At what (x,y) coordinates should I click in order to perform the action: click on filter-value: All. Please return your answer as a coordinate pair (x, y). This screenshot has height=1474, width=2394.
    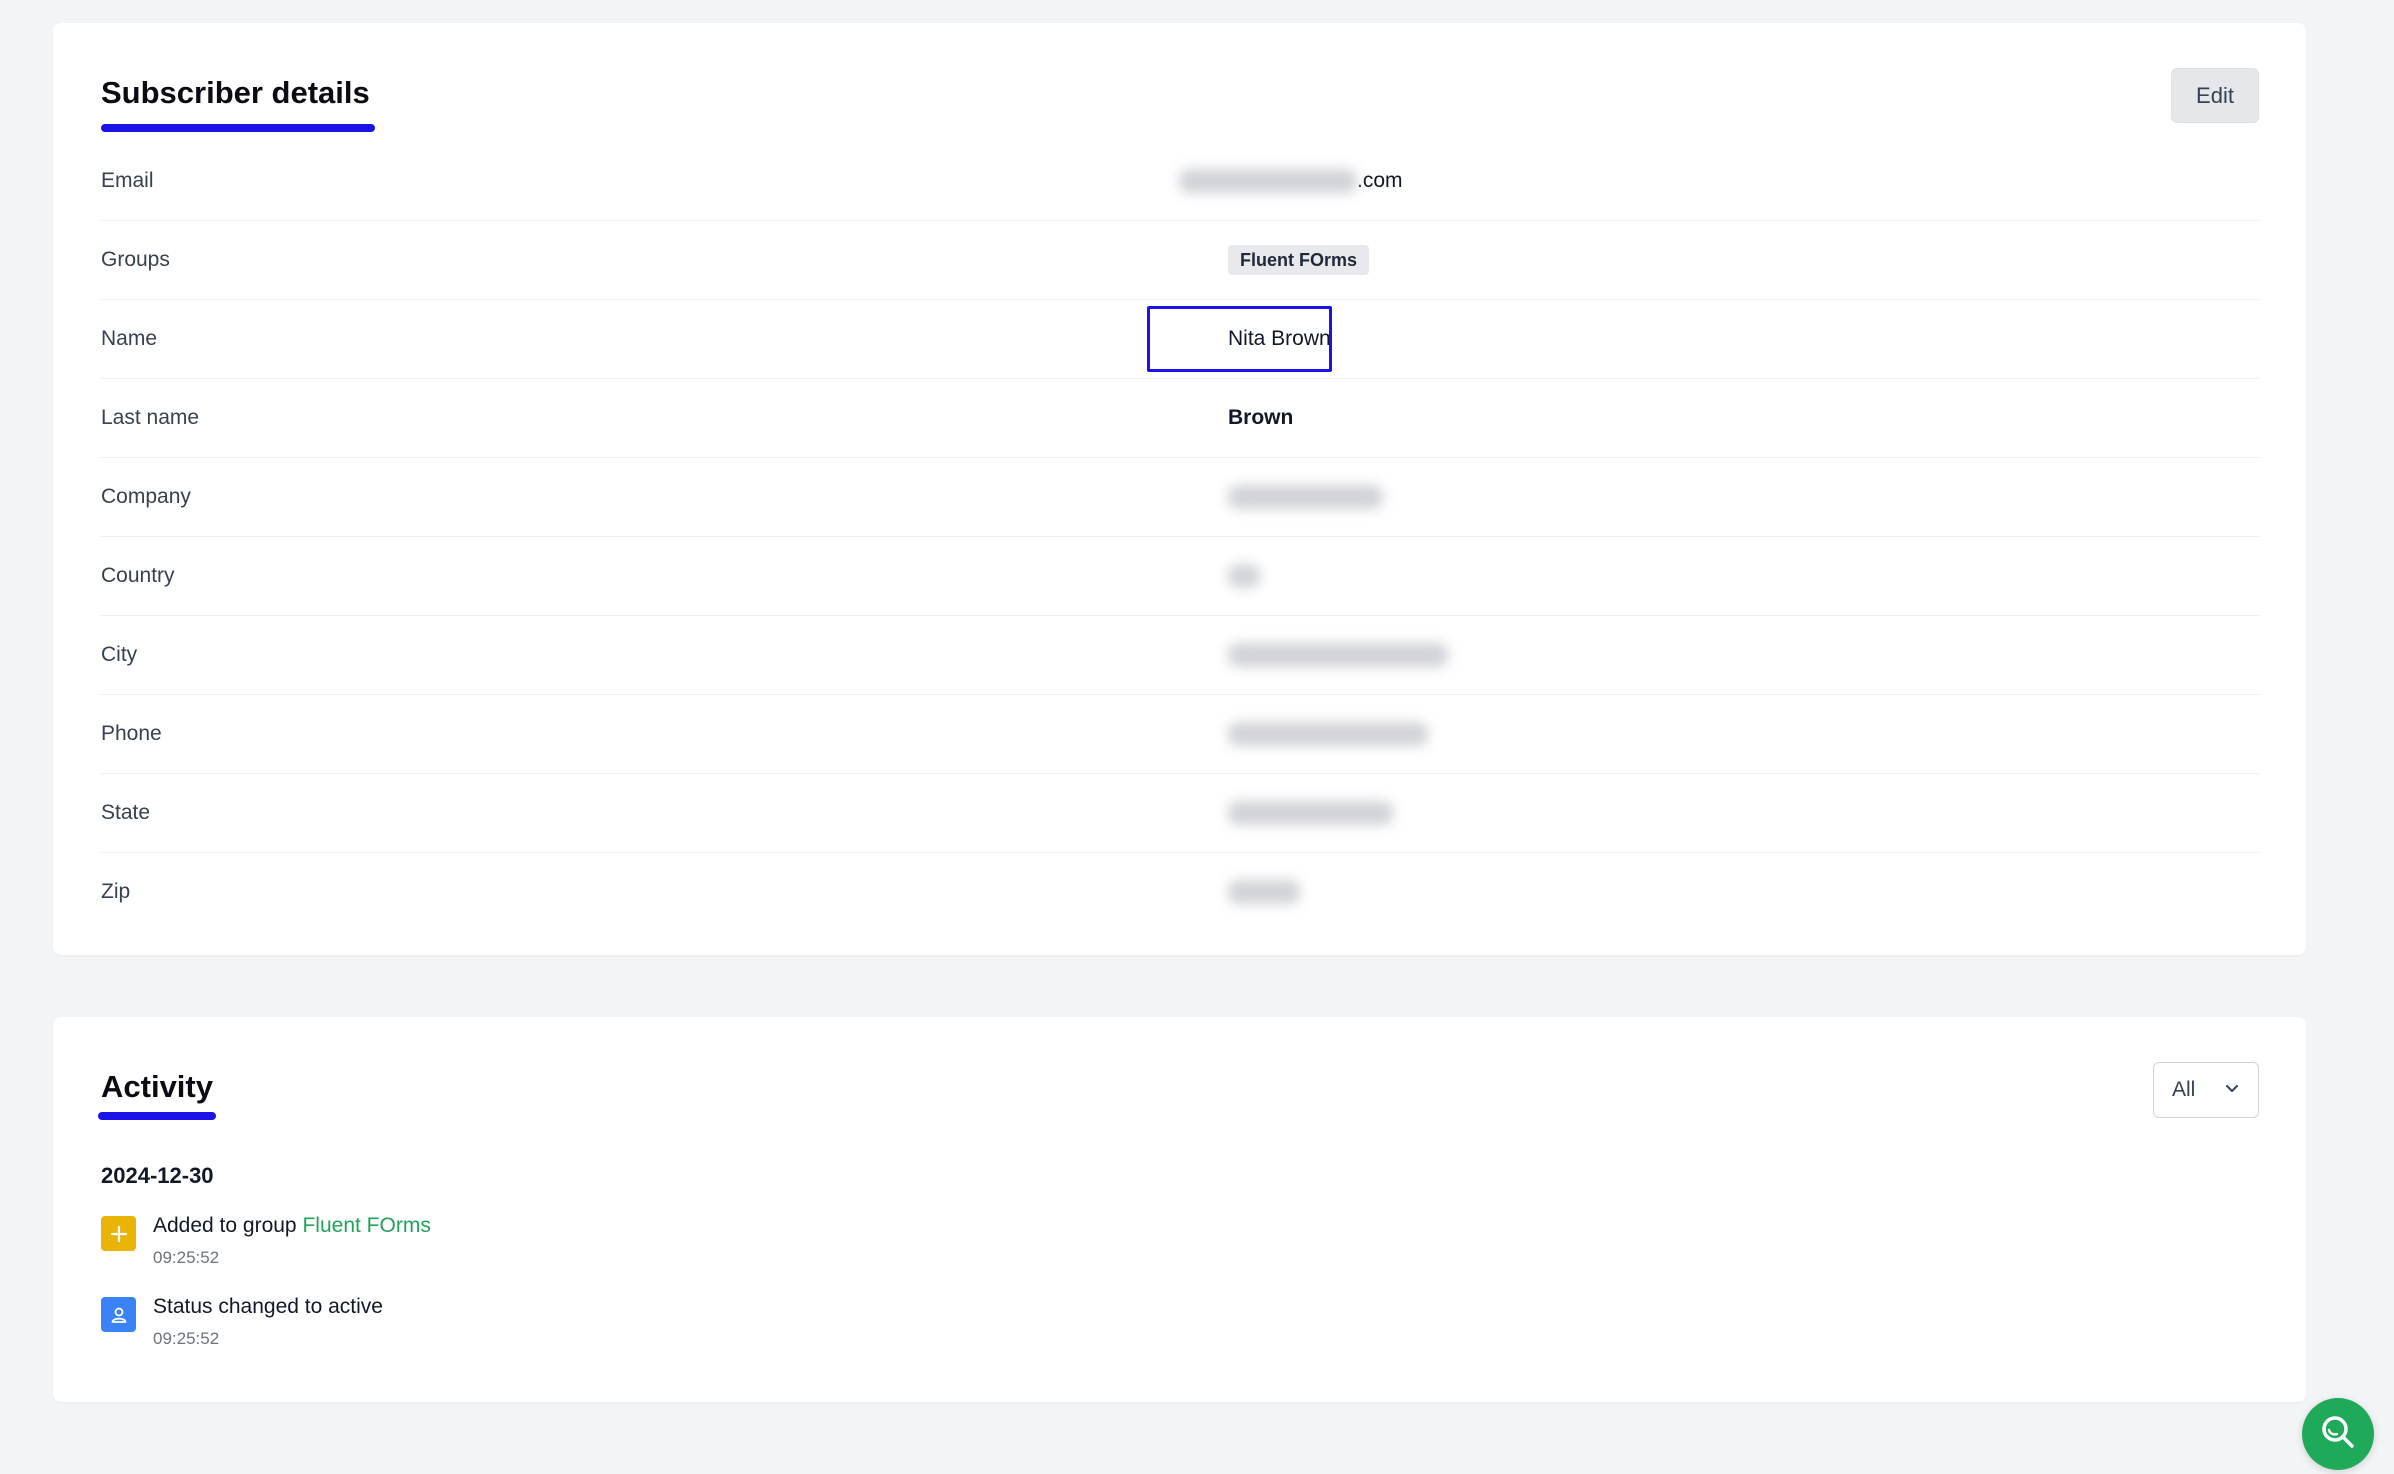
    Looking at the image, I should click on (2184, 1089).